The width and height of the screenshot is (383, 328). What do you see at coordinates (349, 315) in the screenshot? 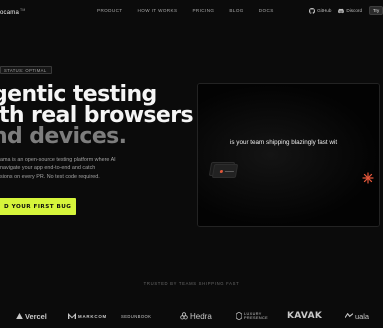
I see `uala-arrow-icon` at bounding box center [349, 315].